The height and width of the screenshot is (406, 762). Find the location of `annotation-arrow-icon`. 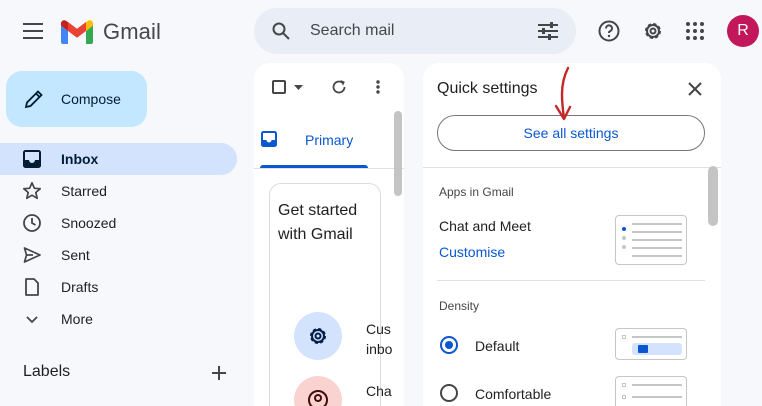

annotation-arrow-icon is located at coordinates (563, 93).